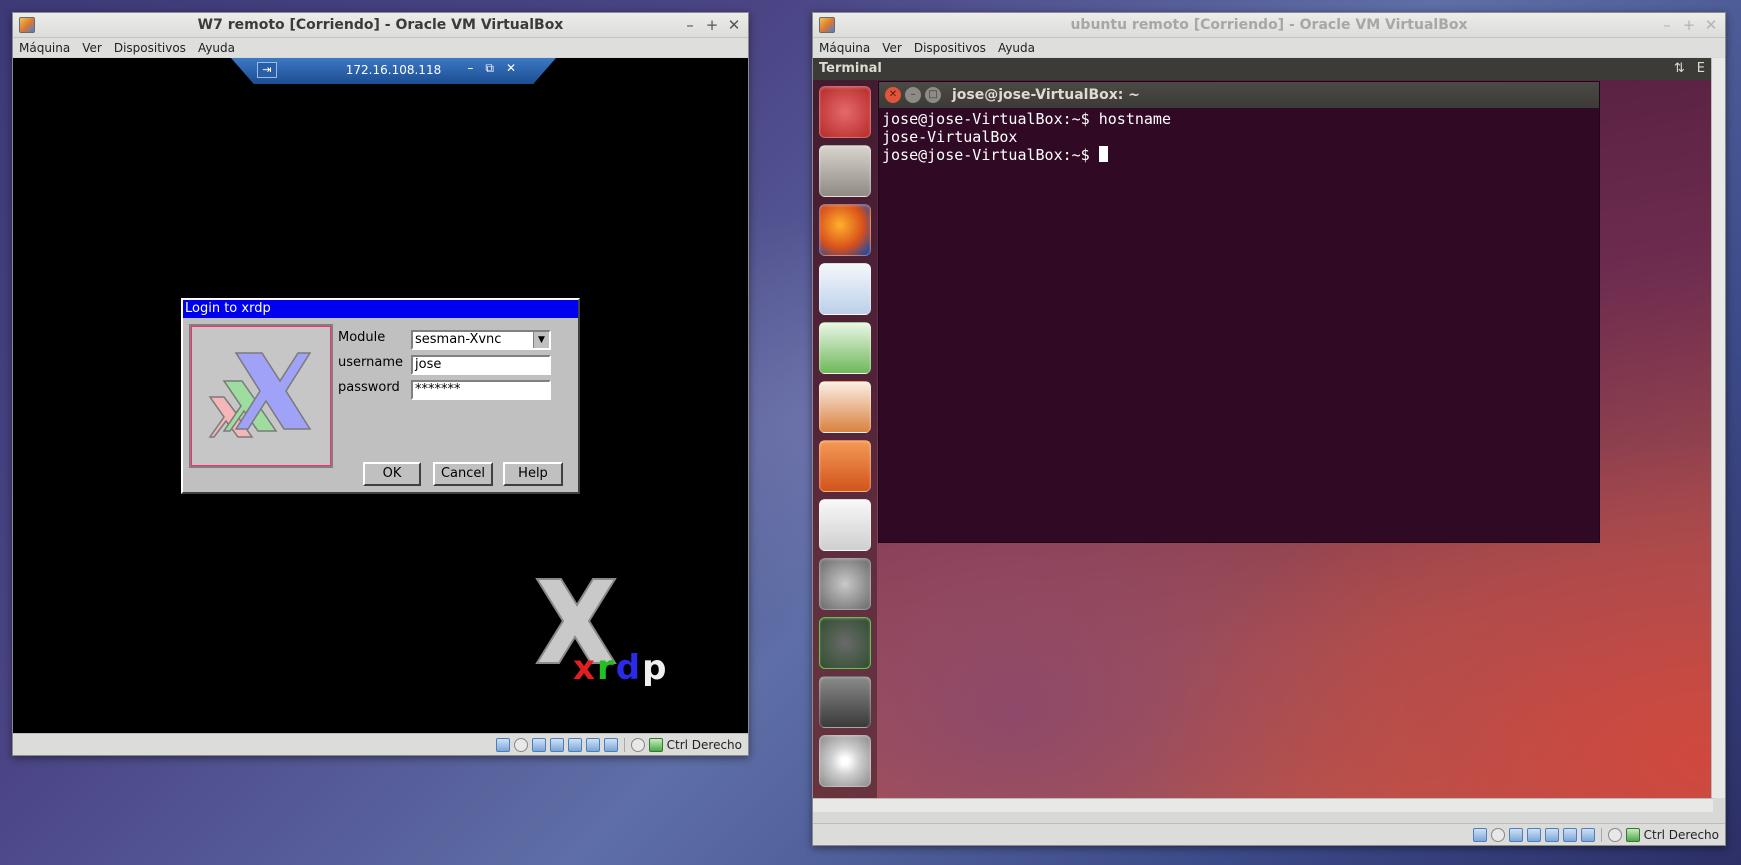  Describe the element at coordinates (1269, 47) in the screenshot. I see `ubuntu-menubar: Máquina Ver Dispositivos Ayuda` at that location.